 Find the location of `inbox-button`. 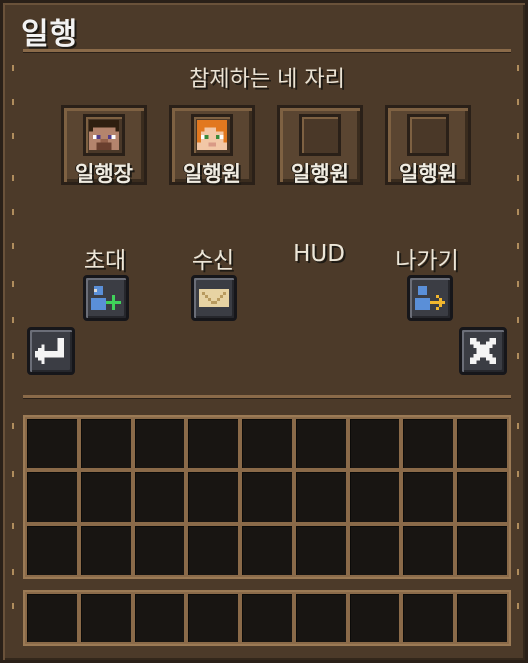

inbox-button is located at coordinates (214, 298).